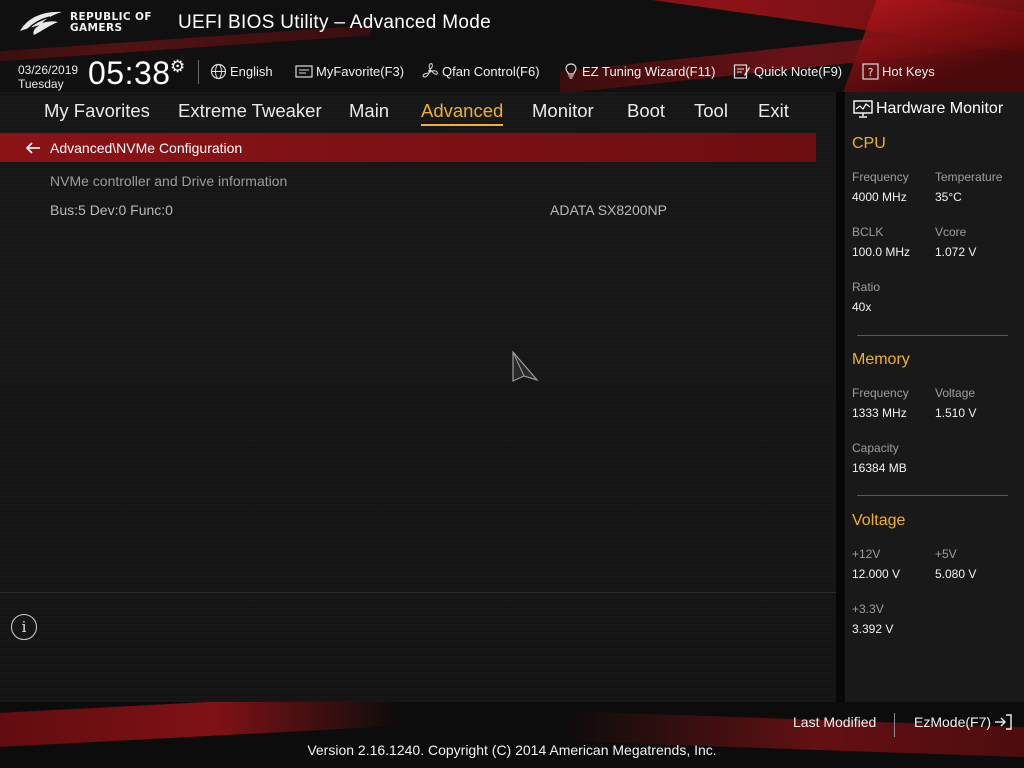 The image size is (1024, 768). I want to click on breadcrumb-path: Advanced\NVMe Configuration, so click(146, 147).